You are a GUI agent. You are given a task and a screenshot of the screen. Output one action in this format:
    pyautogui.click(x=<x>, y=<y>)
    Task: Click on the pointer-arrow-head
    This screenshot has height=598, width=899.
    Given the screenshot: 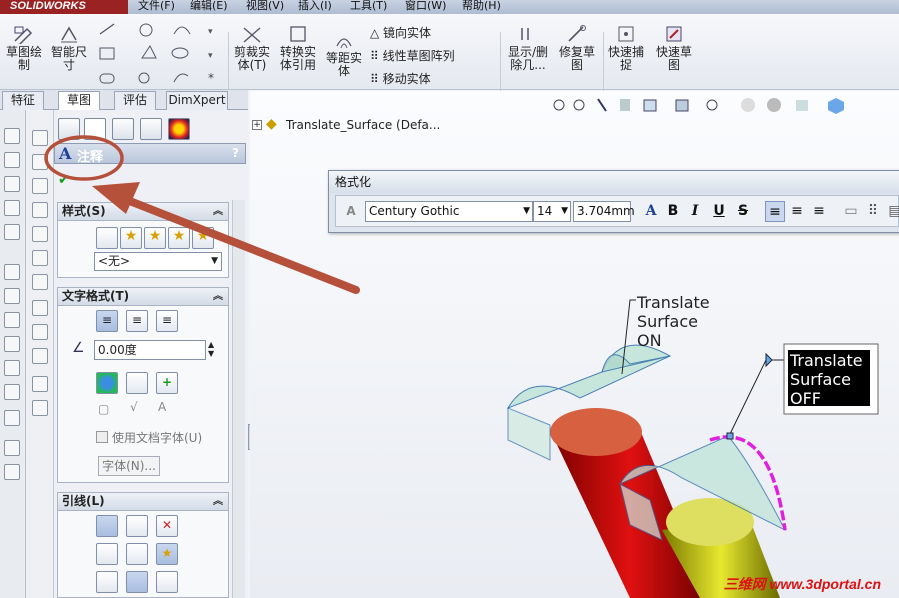 What is the action you would take?
    pyautogui.click(x=116, y=198)
    